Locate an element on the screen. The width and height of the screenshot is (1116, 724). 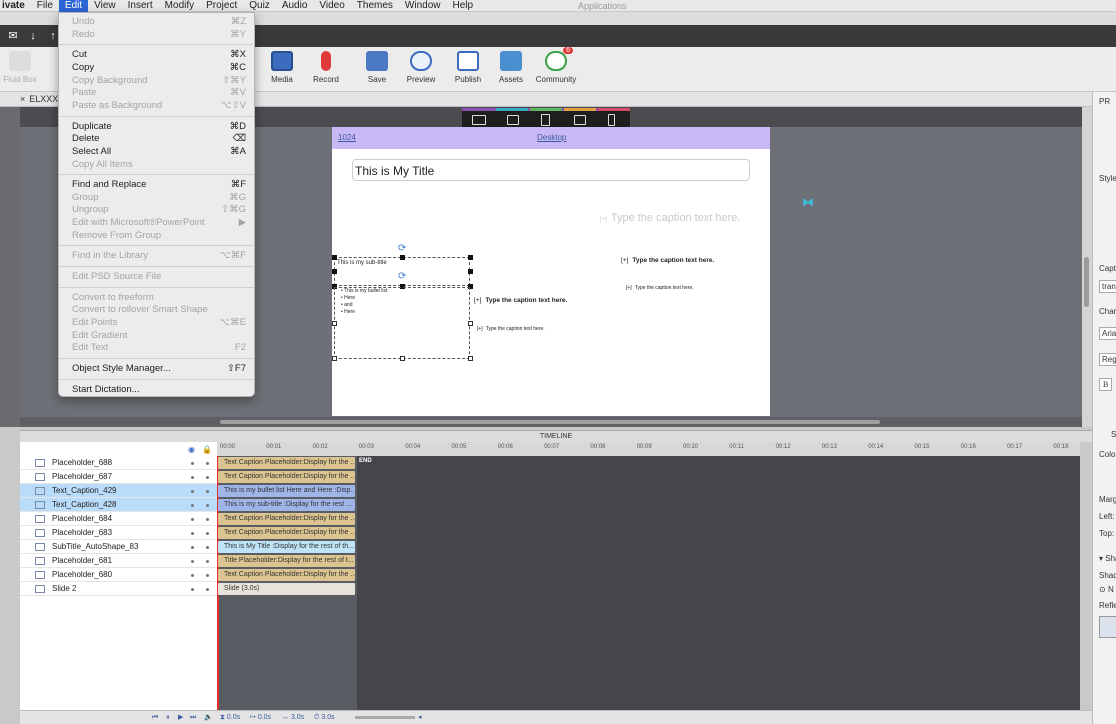
rewind-icon: ⏮ is located at coordinates (155, 717).